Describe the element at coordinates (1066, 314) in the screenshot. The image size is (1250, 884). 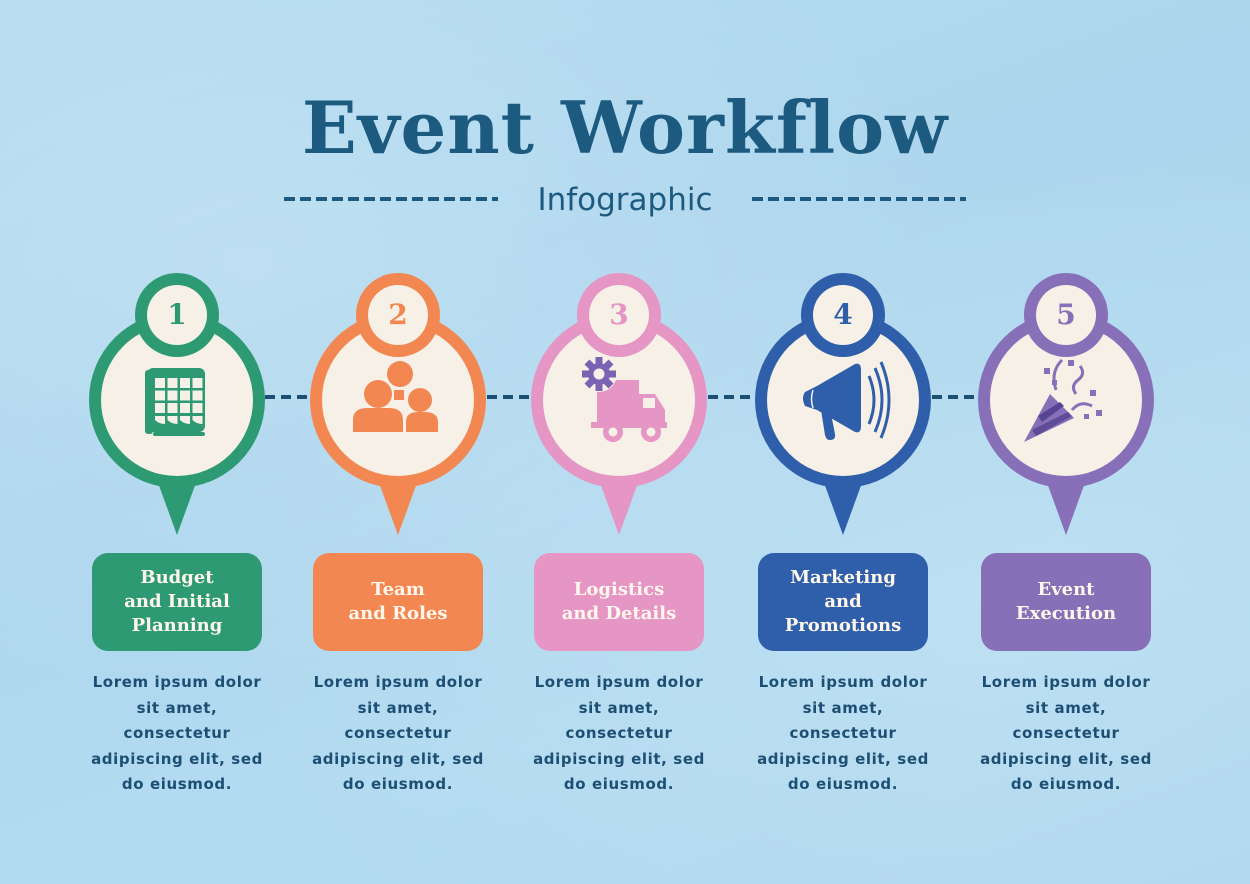
I see `step-number: 5` at that location.